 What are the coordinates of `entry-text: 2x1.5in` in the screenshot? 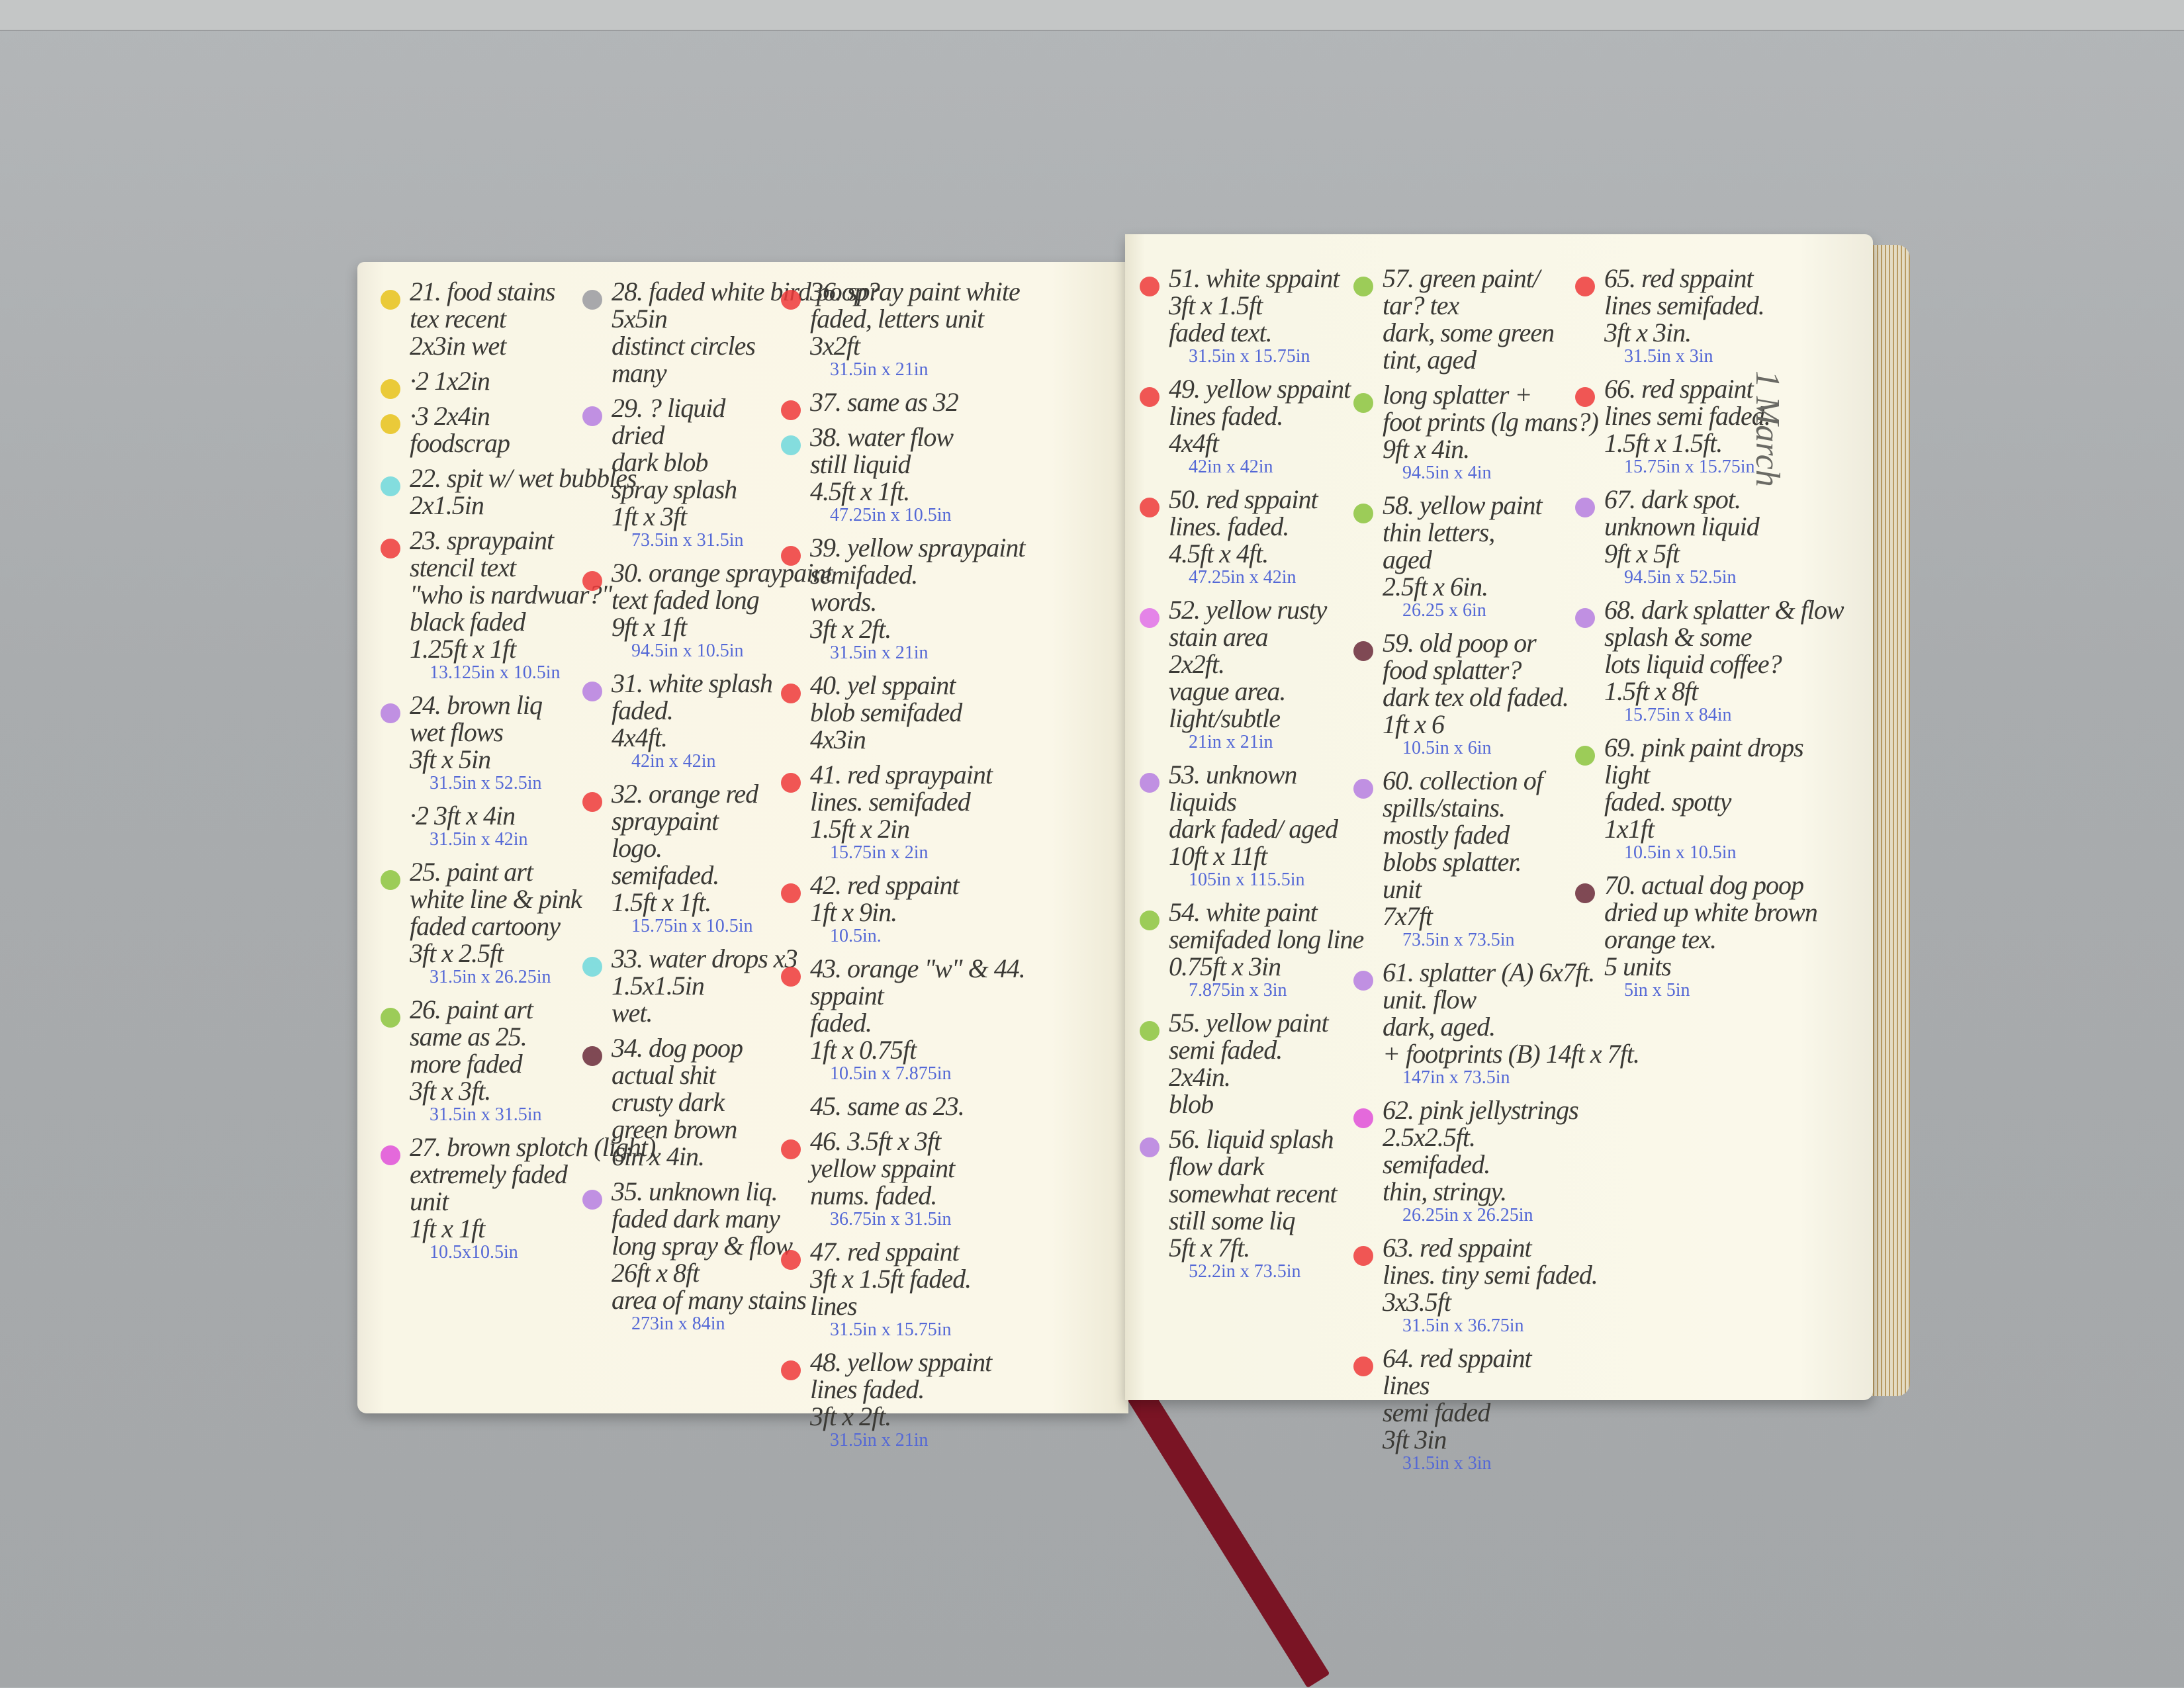 It's located at (447, 505).